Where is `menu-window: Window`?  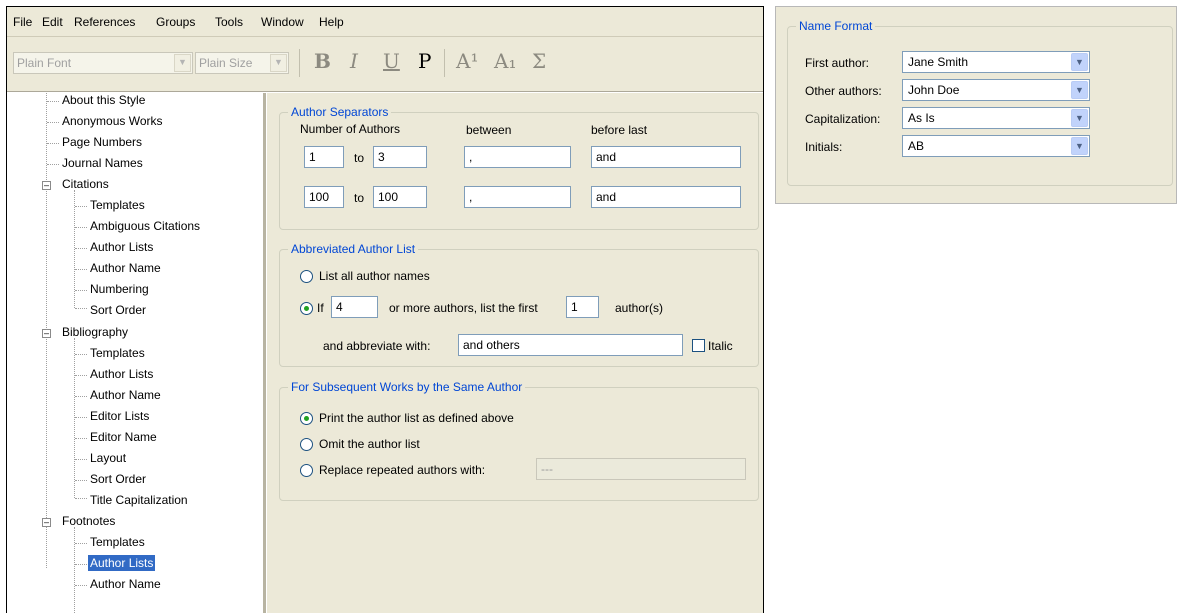
menu-window: Window is located at coordinates (282, 22).